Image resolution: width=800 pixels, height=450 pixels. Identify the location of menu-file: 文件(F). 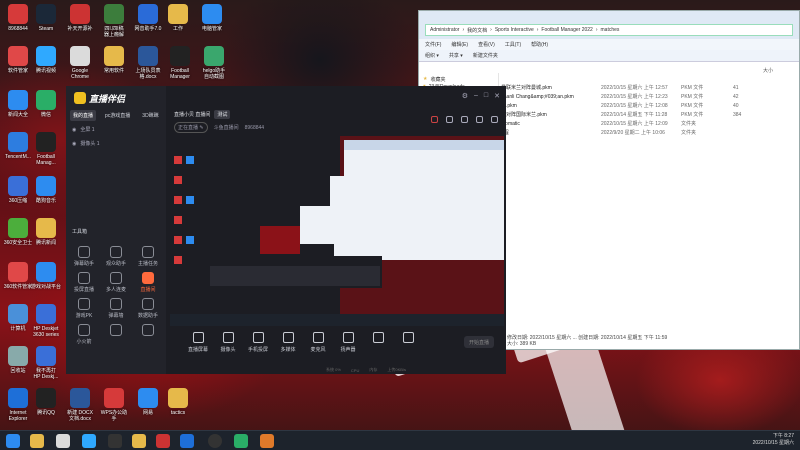
(433, 44).